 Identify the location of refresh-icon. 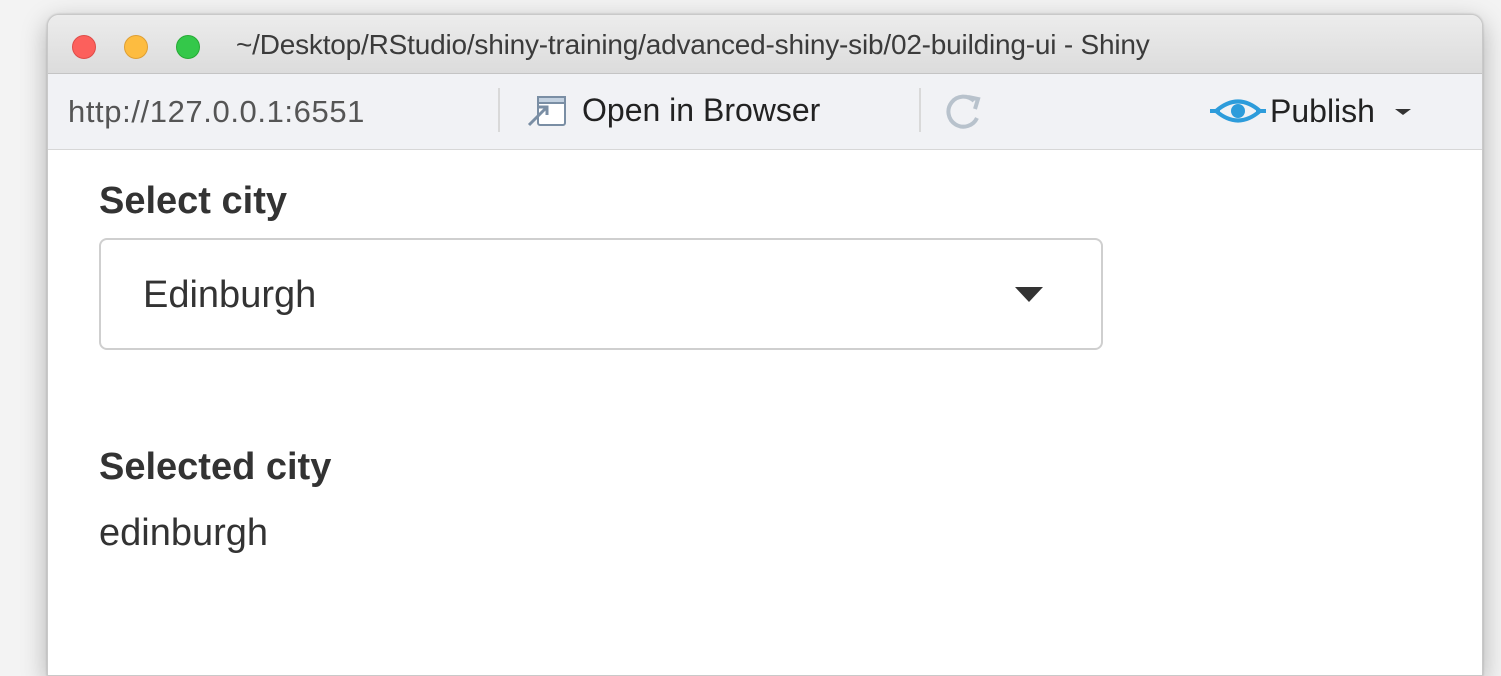
(963, 111).